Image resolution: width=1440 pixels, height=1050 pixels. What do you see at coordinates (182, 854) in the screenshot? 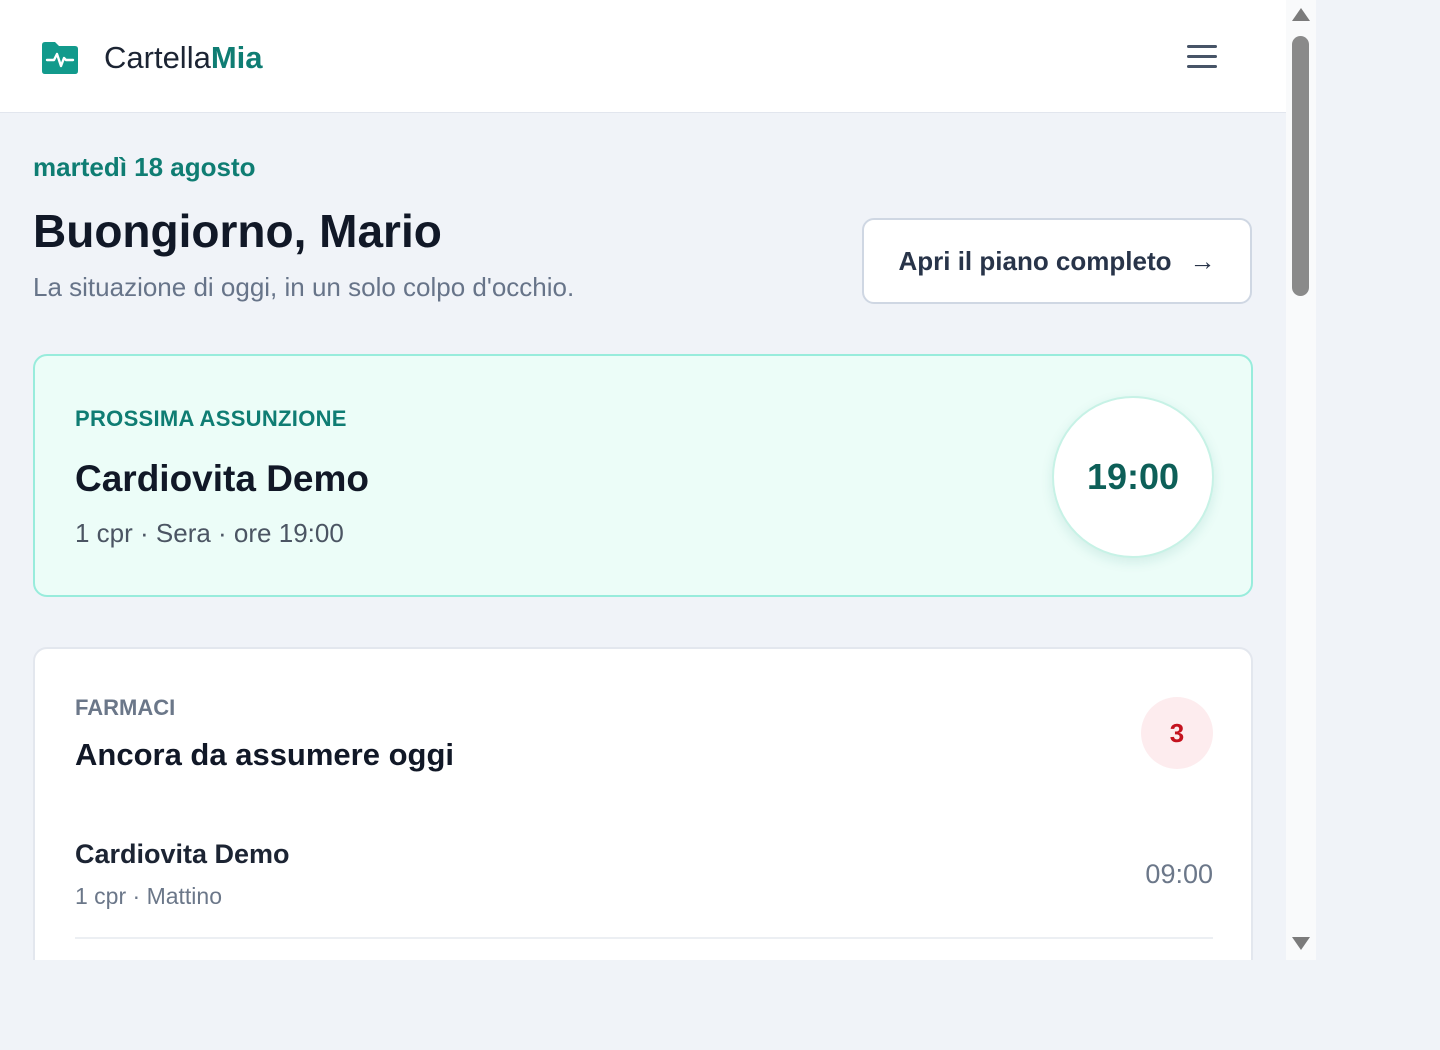
I see `medication-name: Cardiovita Demo` at bounding box center [182, 854].